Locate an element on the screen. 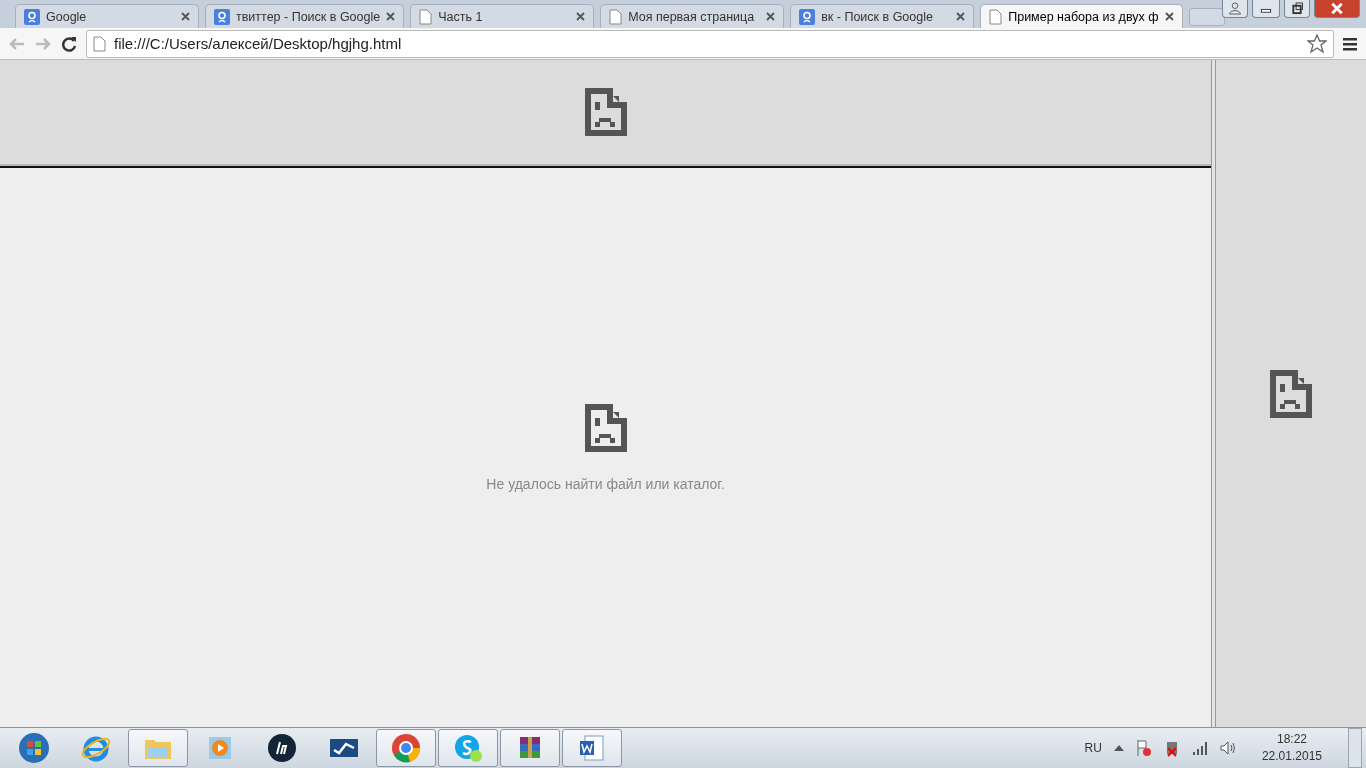 This screenshot has width=1366, height=768. signal-bars-icon is located at coordinates (1199, 748).